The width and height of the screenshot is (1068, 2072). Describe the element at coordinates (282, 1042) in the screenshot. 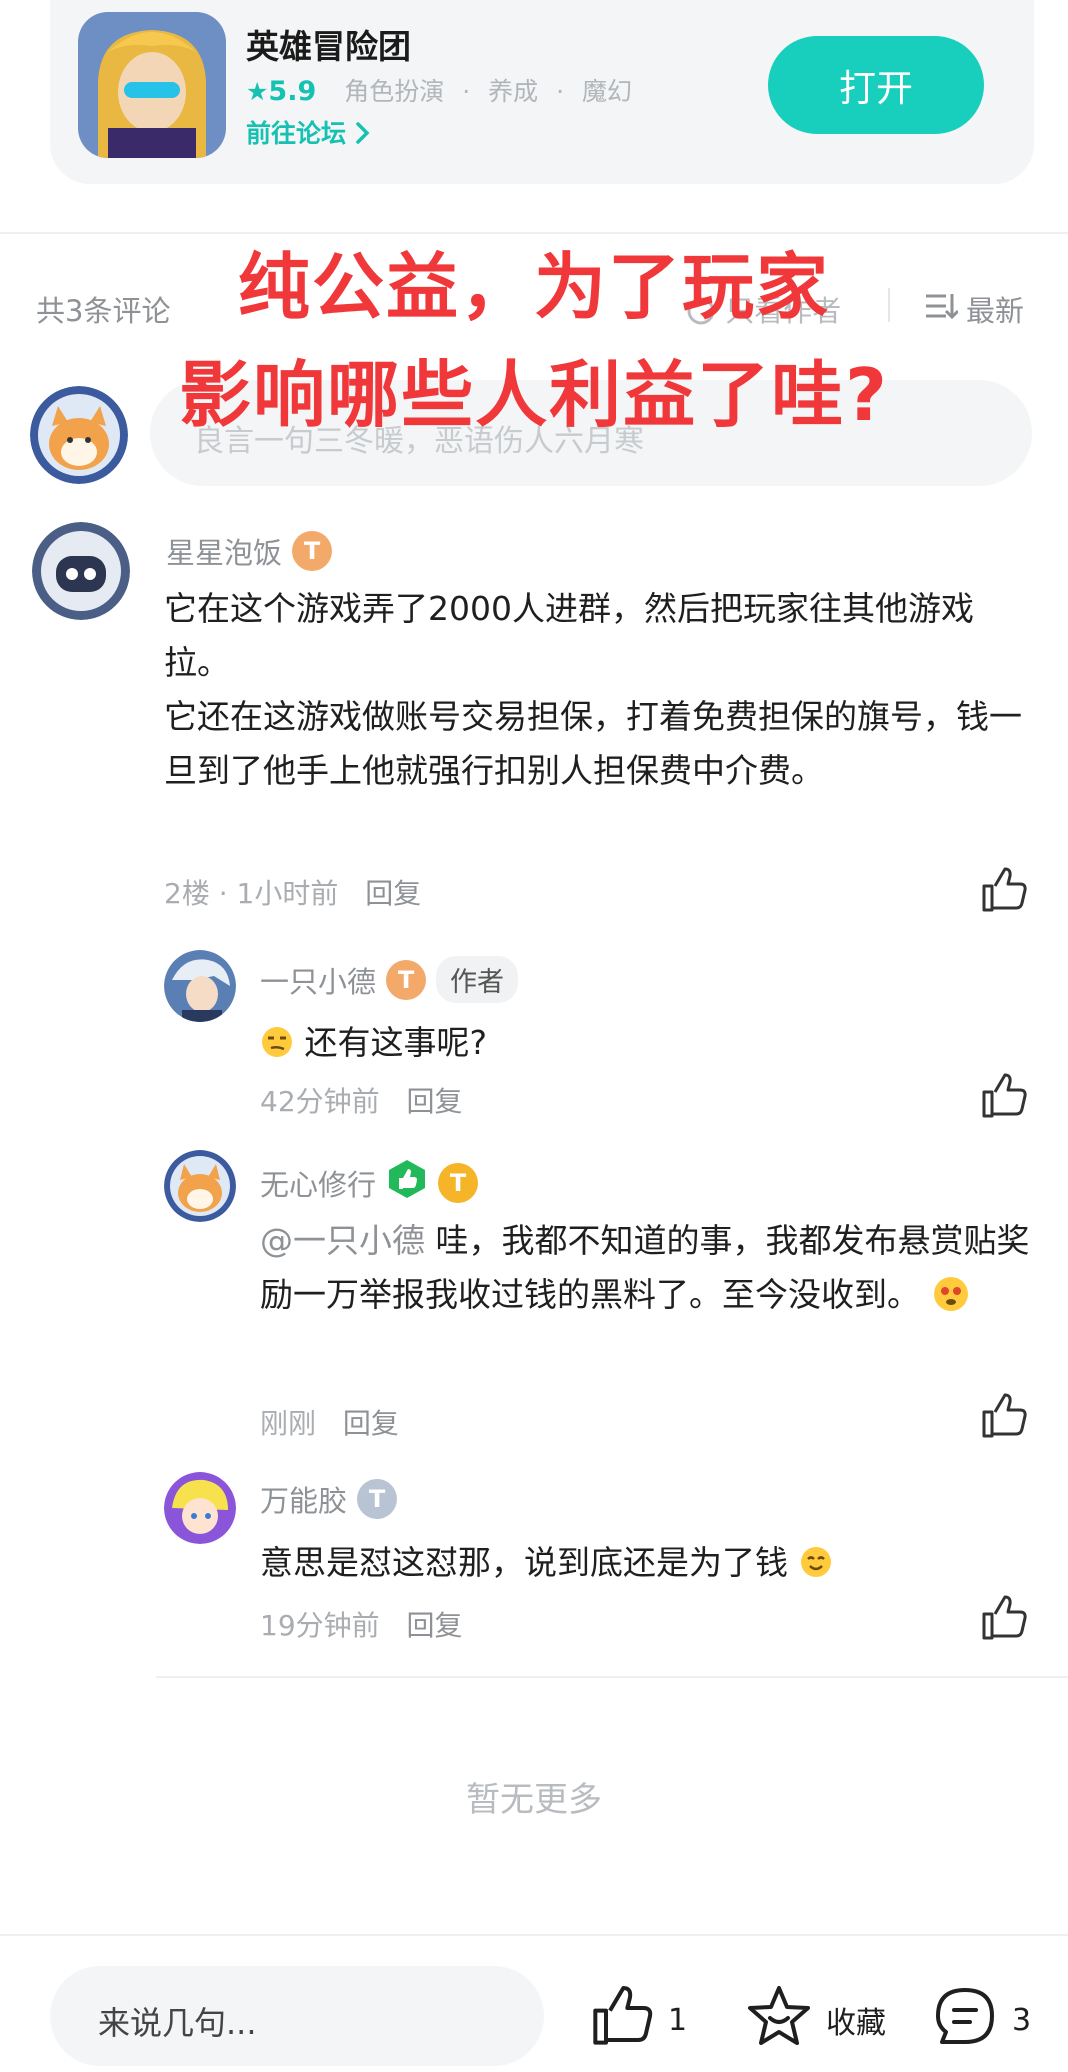

I see `smirk-emoji-icon` at that location.